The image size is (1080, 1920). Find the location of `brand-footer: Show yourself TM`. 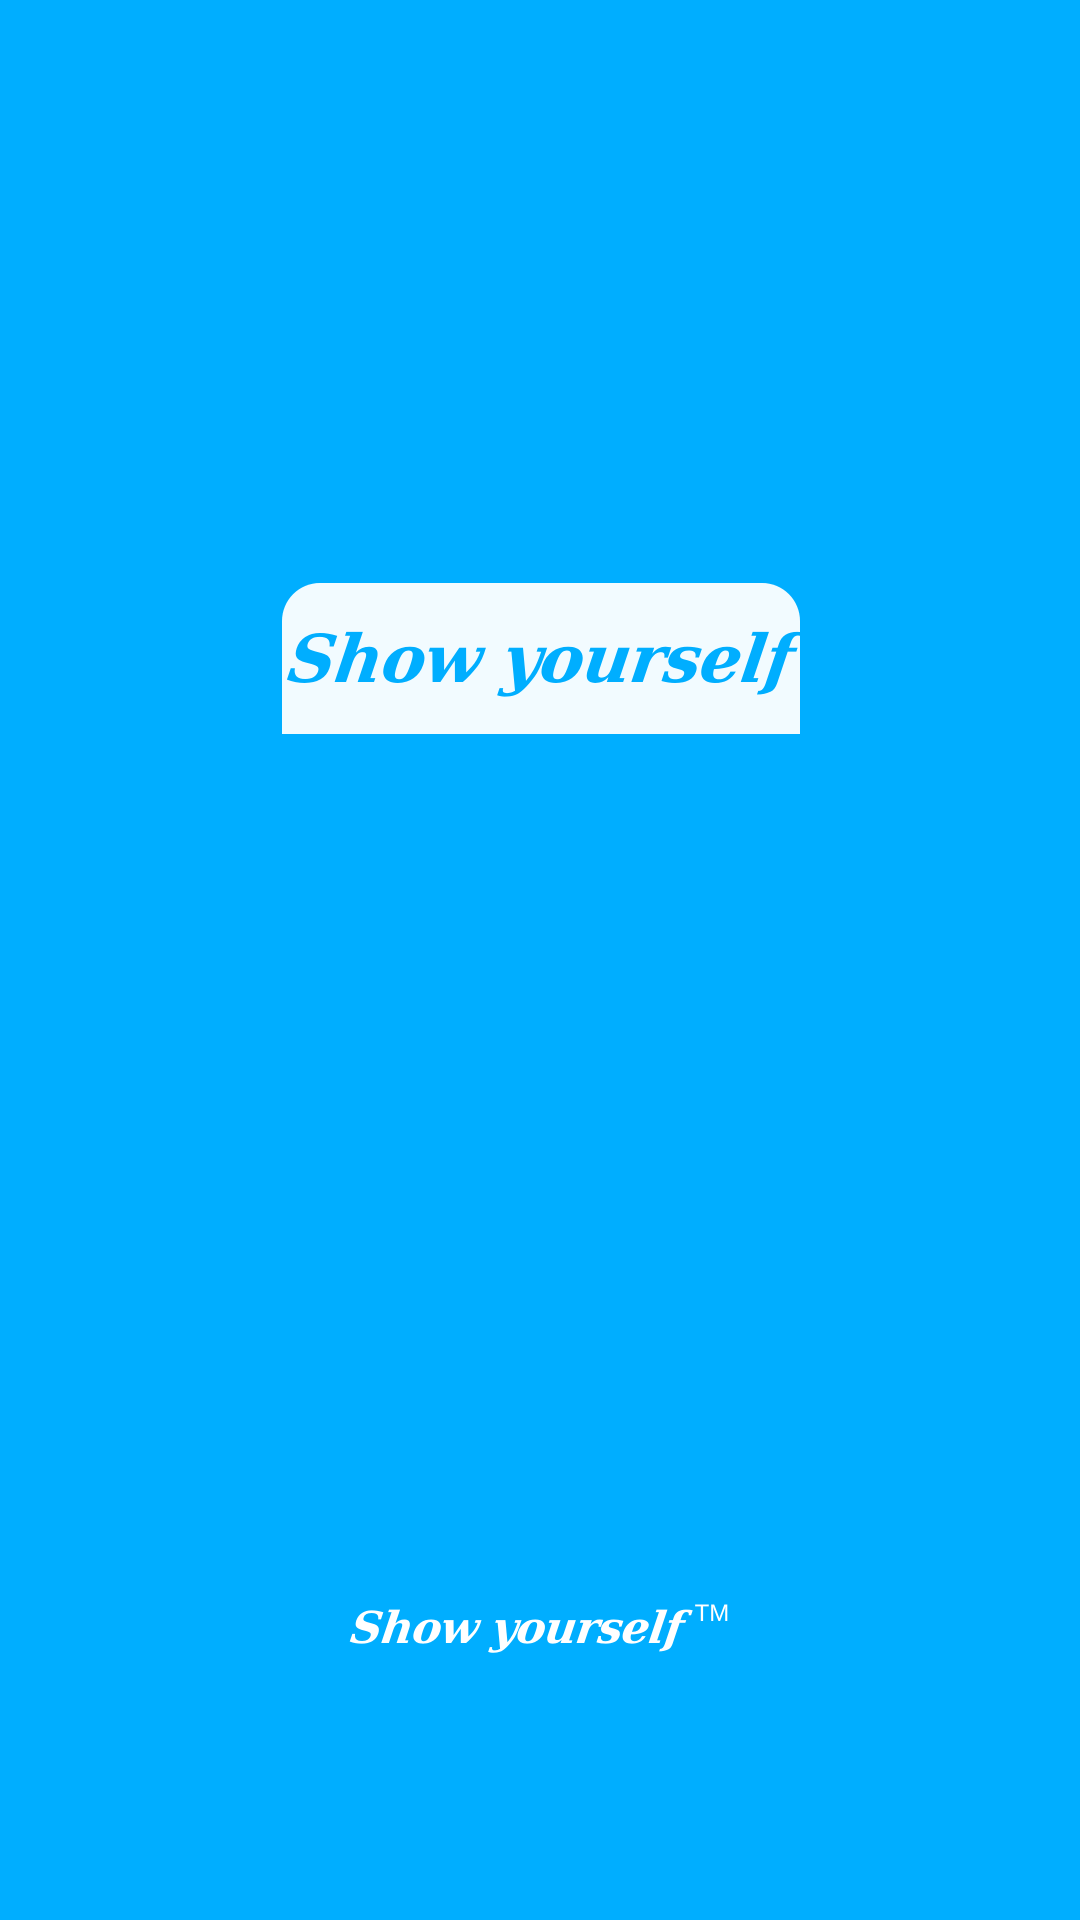

brand-footer: Show yourself TM is located at coordinates (540, 1627).